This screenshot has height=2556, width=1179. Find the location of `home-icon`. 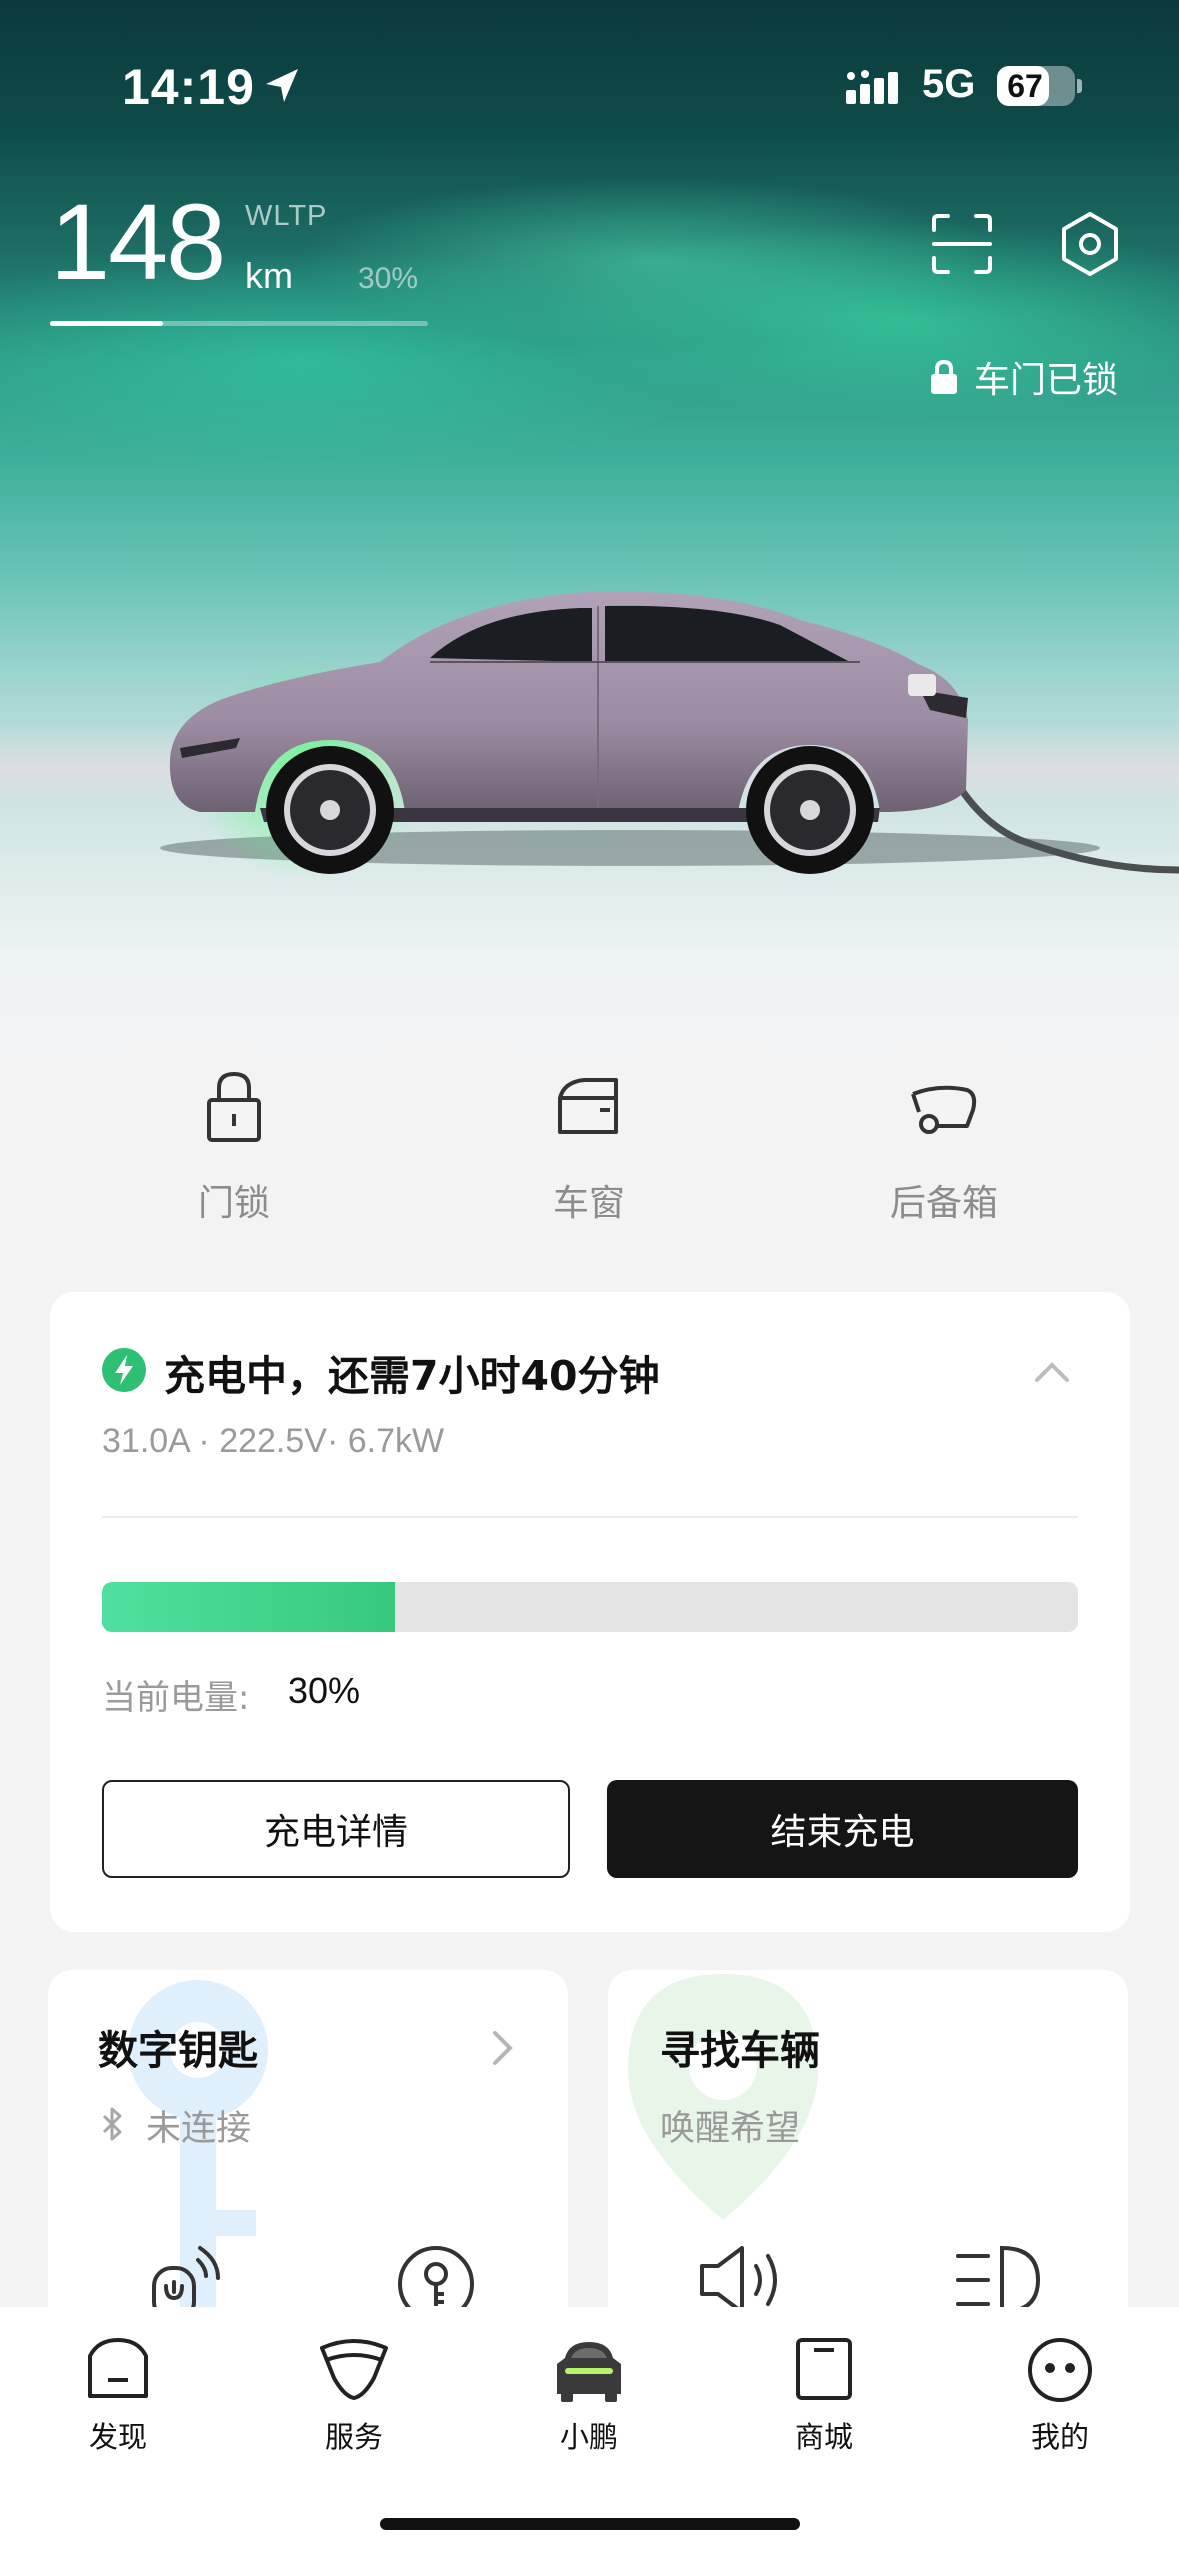

home-icon is located at coordinates (118, 2368).